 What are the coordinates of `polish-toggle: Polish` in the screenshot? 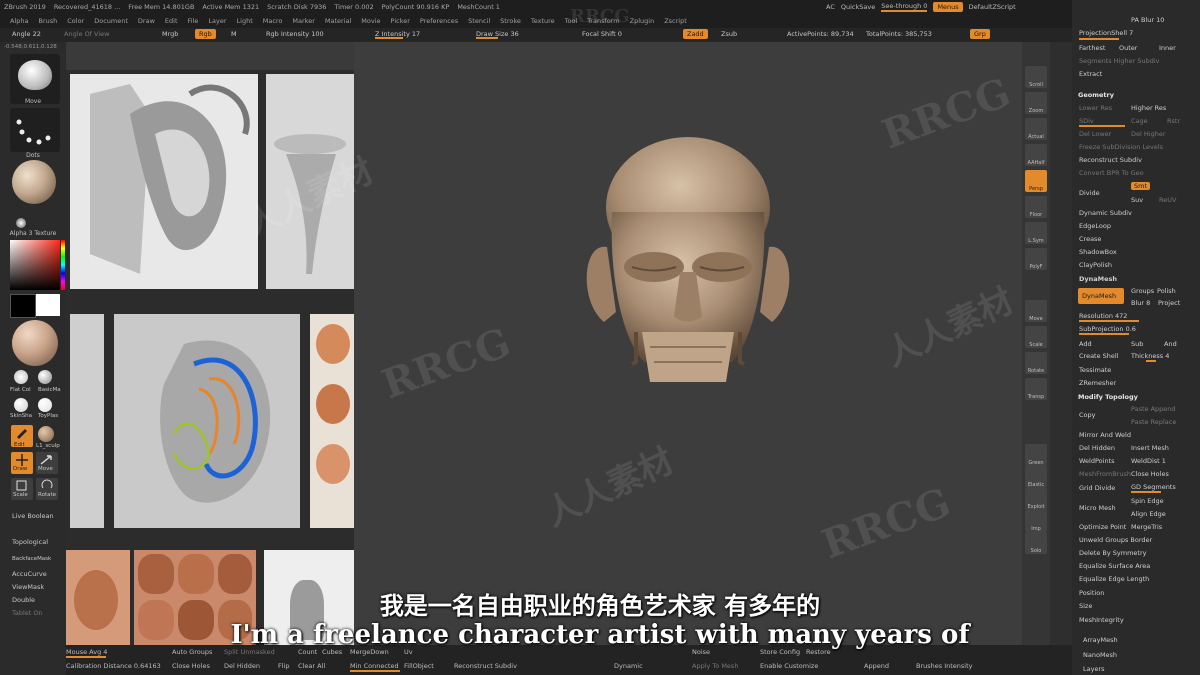 It's located at (1166, 291).